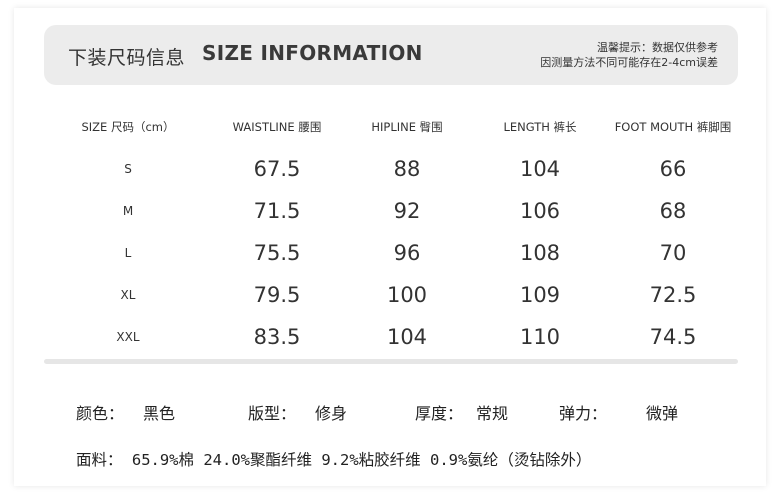 This screenshot has width=780, height=495. Describe the element at coordinates (312, 53) in the screenshot. I see `title-english: SIZE INFORMATION` at that location.